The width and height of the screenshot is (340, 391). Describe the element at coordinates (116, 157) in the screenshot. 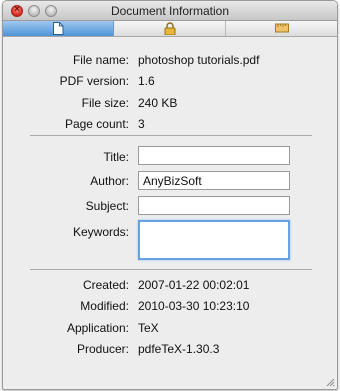

I see `title-label: Title:` at that location.